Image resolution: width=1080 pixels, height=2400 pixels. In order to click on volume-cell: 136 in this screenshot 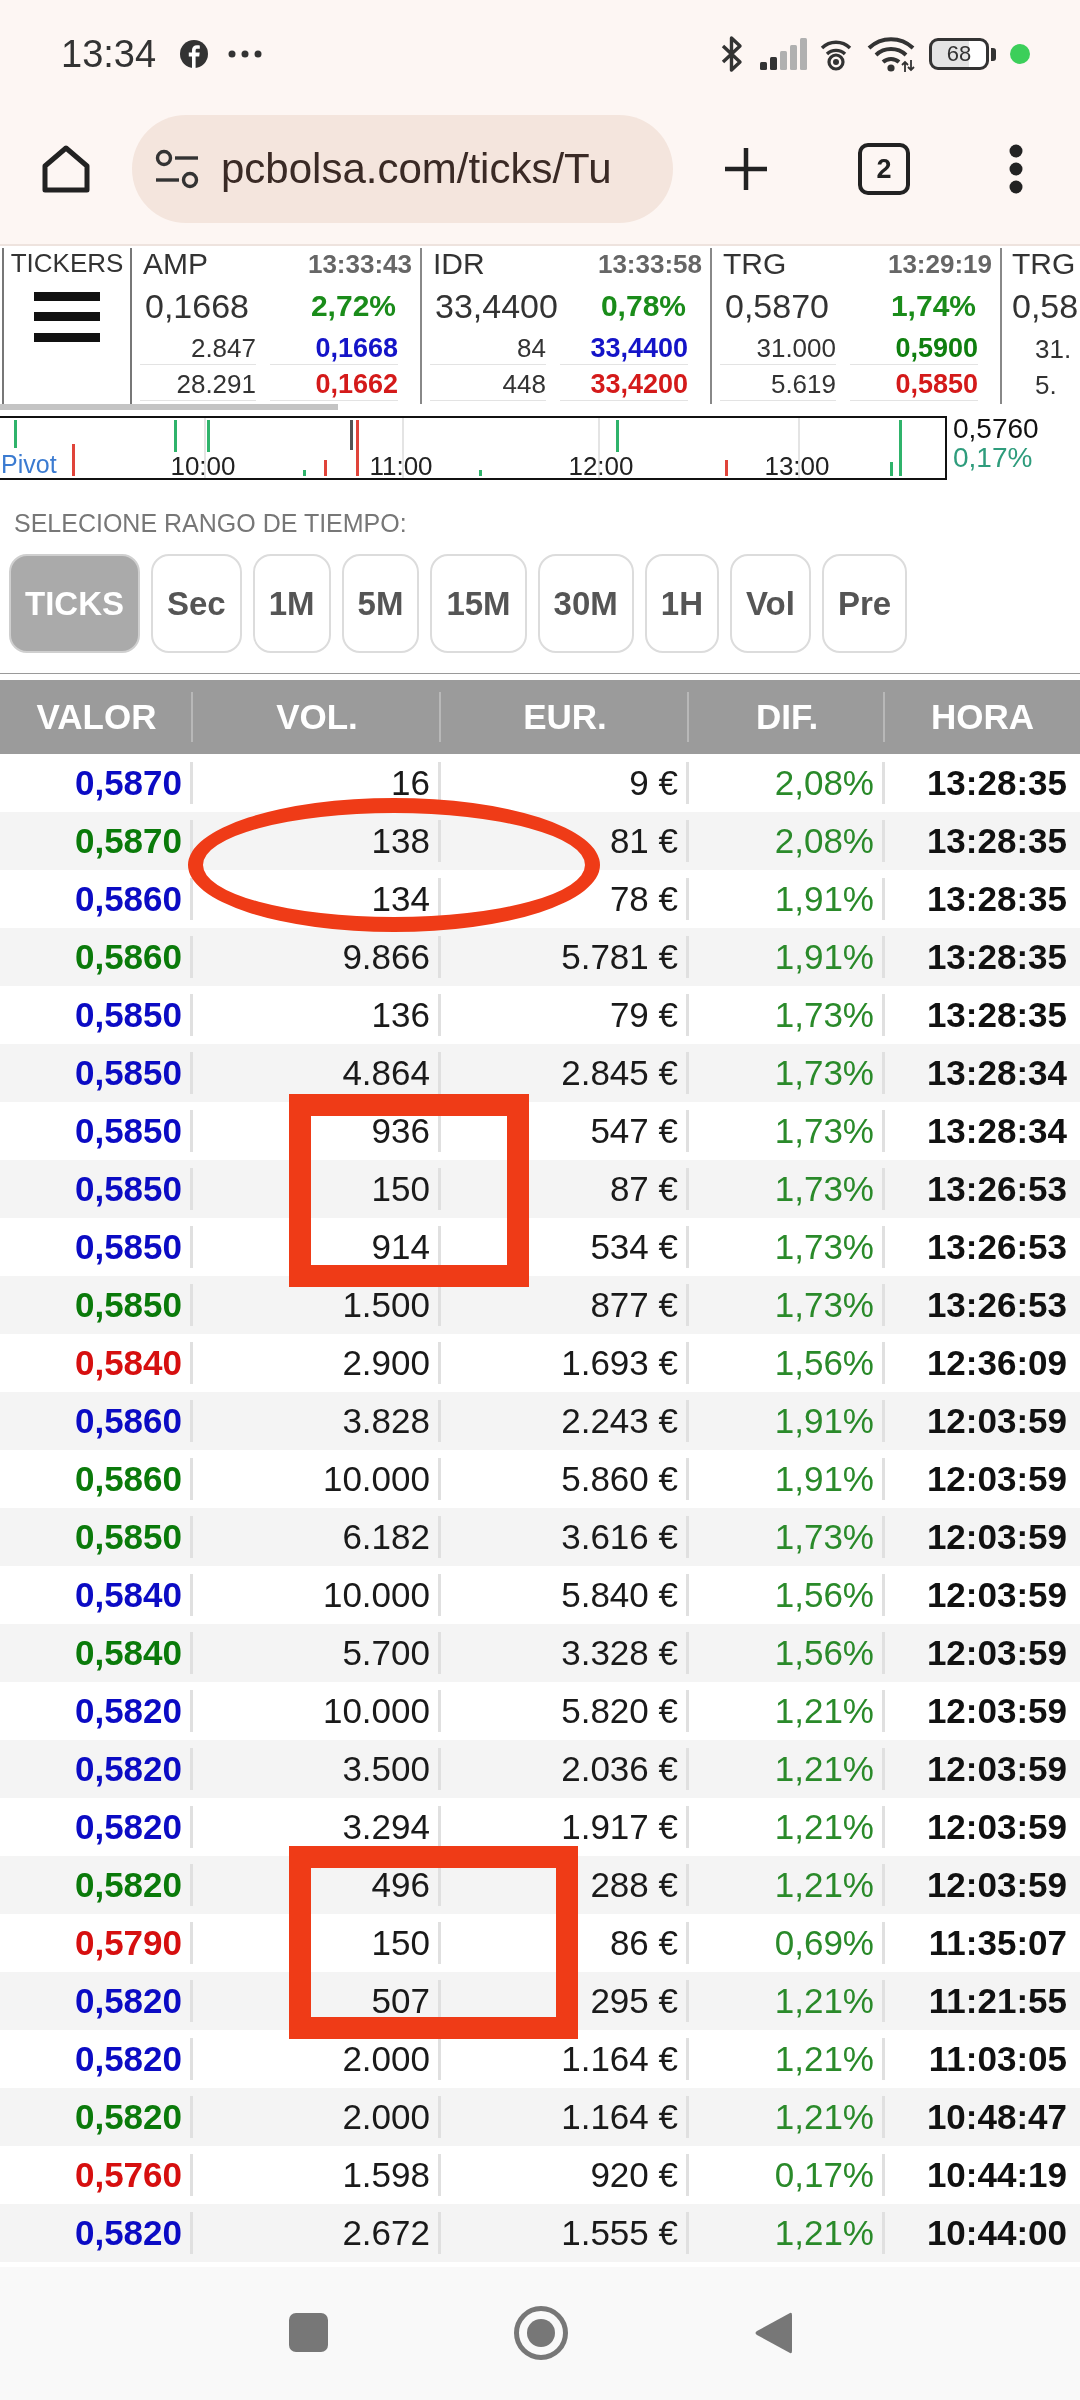, I will do `click(317, 1015)`.